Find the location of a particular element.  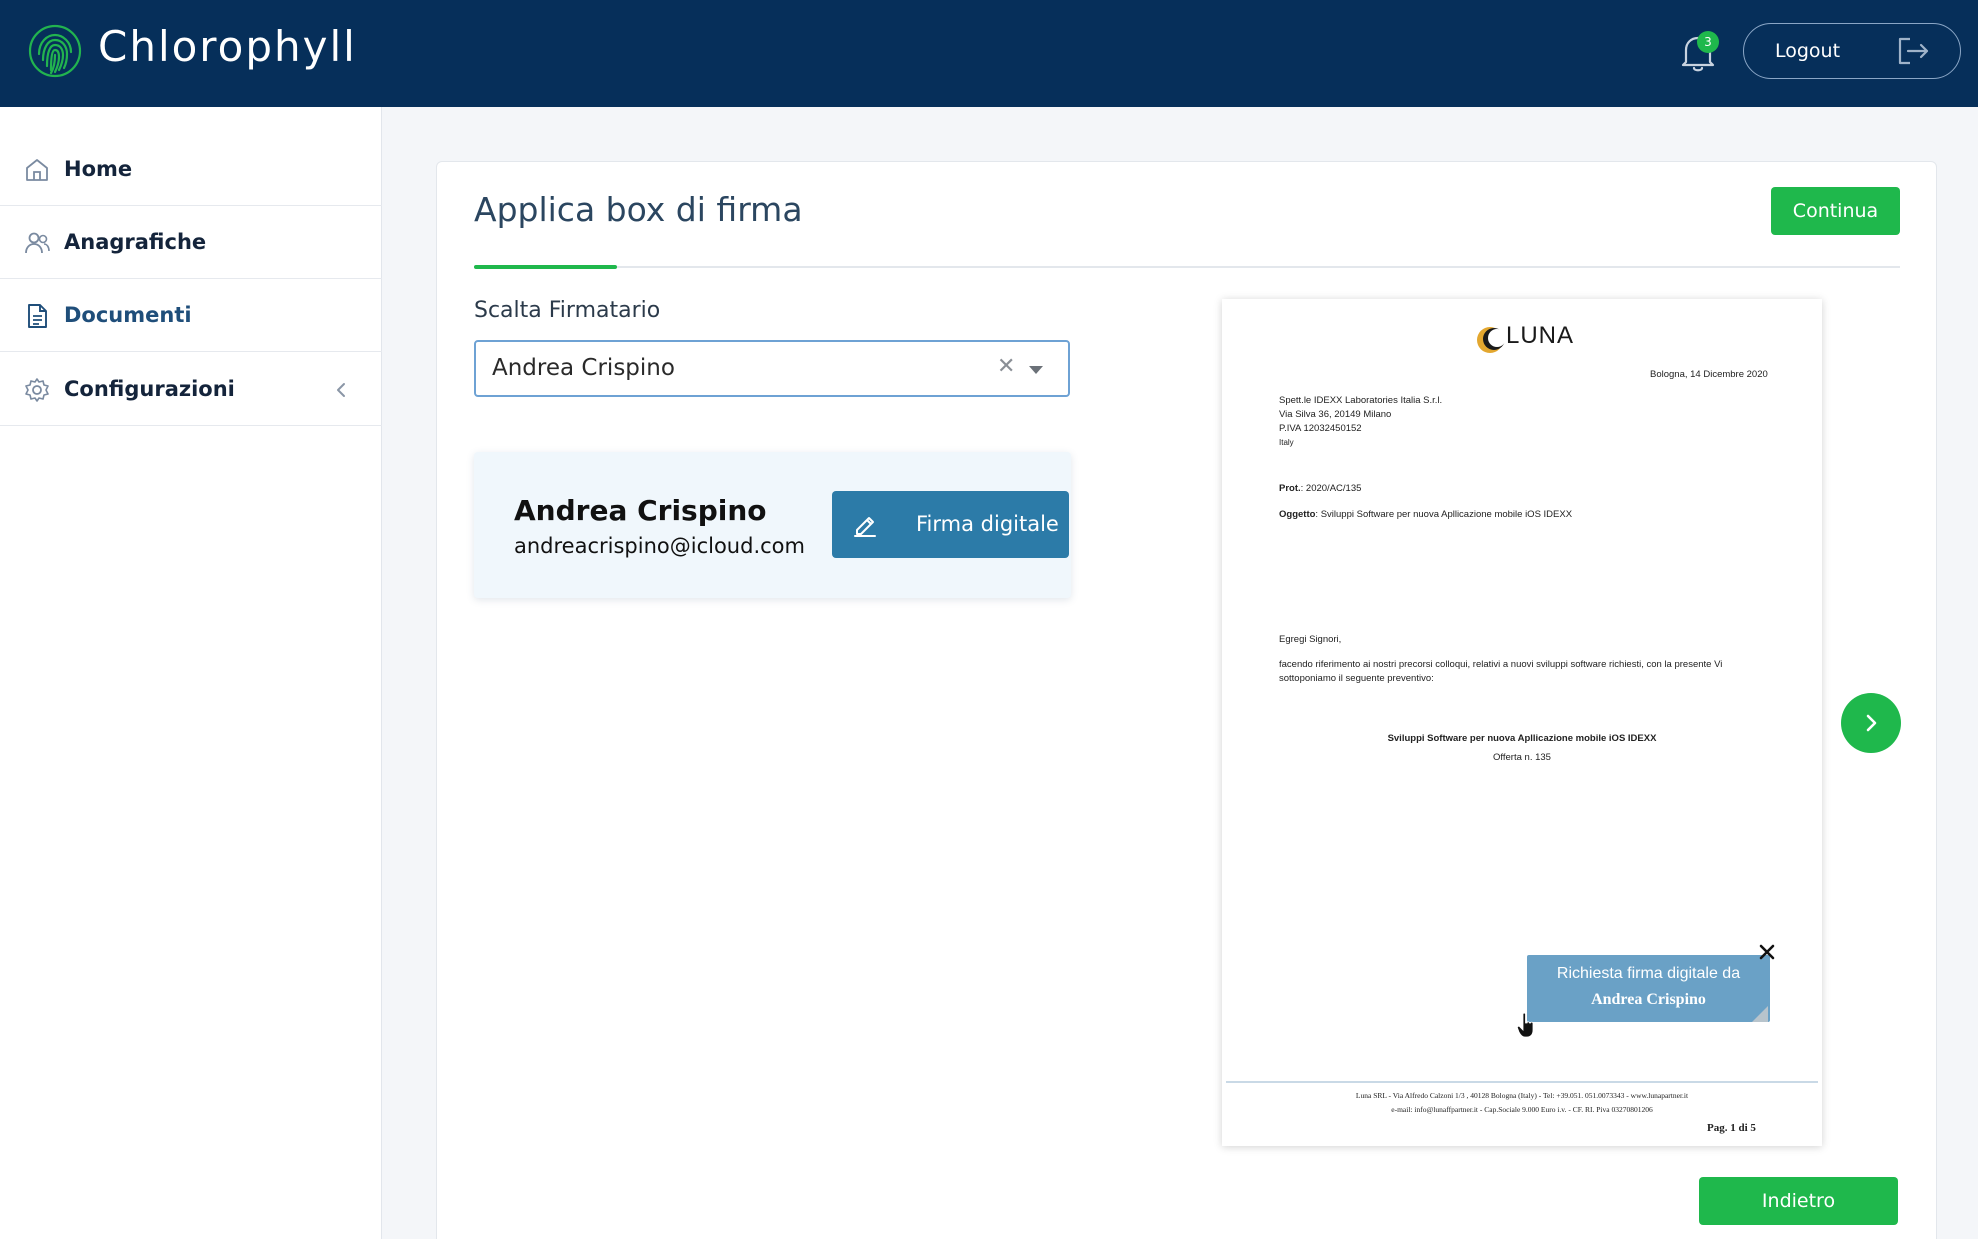

title-accent-bar is located at coordinates (545, 267).